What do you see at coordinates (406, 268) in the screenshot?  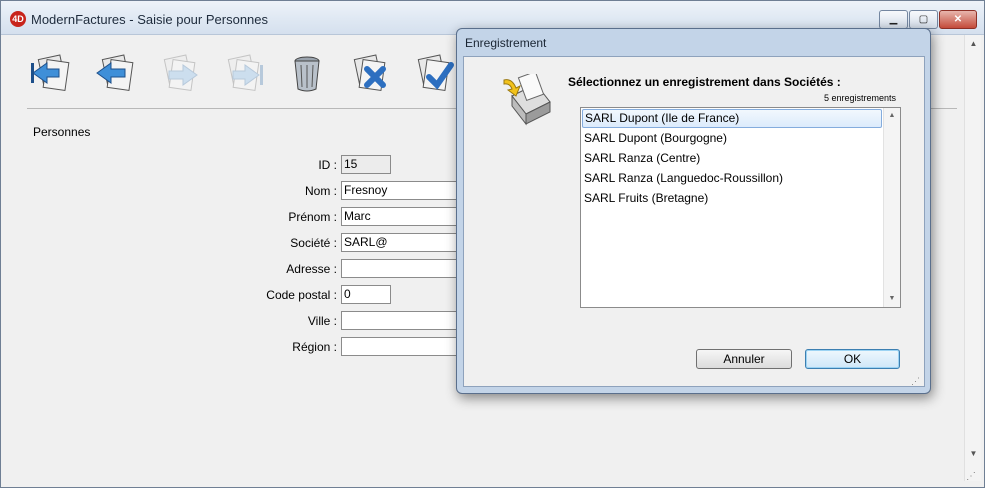 I see `adresse-field` at bounding box center [406, 268].